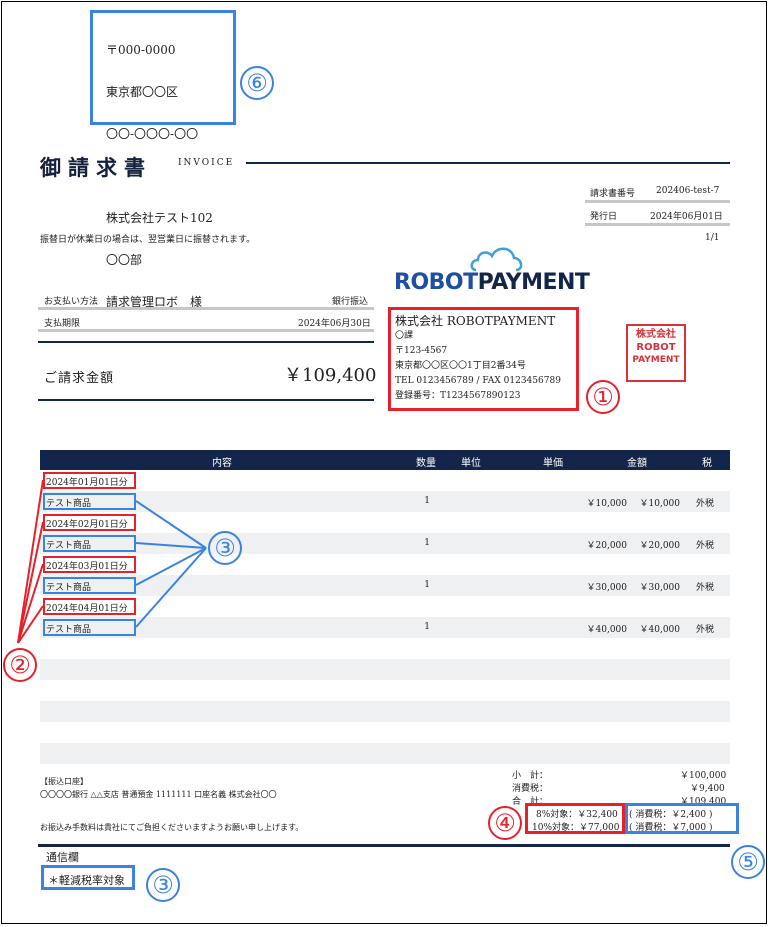  What do you see at coordinates (703, 776) in the screenshot?
I see `subtotal: ￥100,000` at bounding box center [703, 776].